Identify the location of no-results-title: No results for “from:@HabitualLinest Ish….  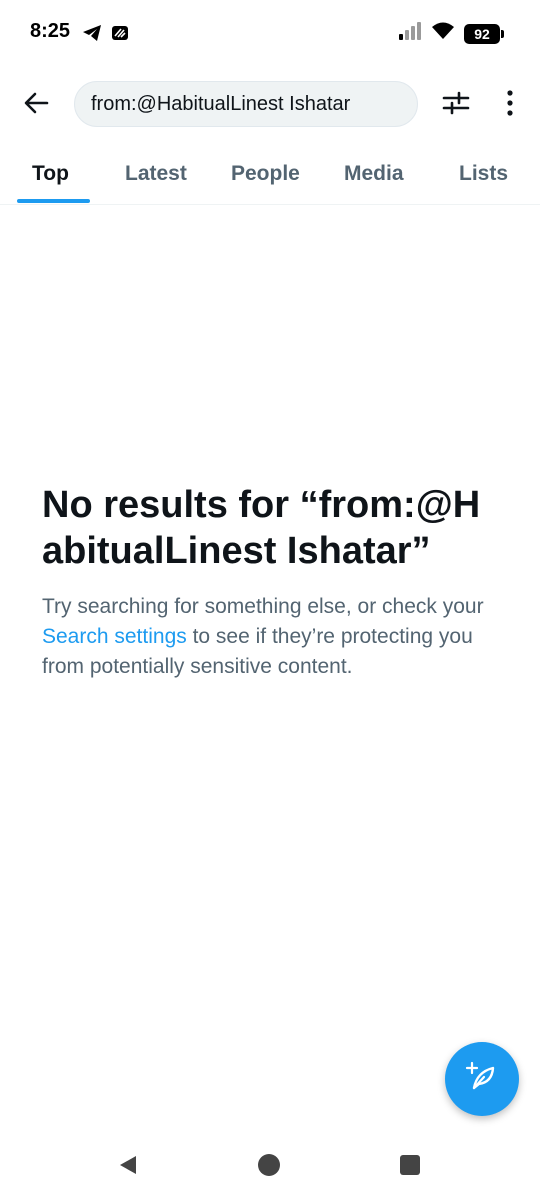
(261, 528).